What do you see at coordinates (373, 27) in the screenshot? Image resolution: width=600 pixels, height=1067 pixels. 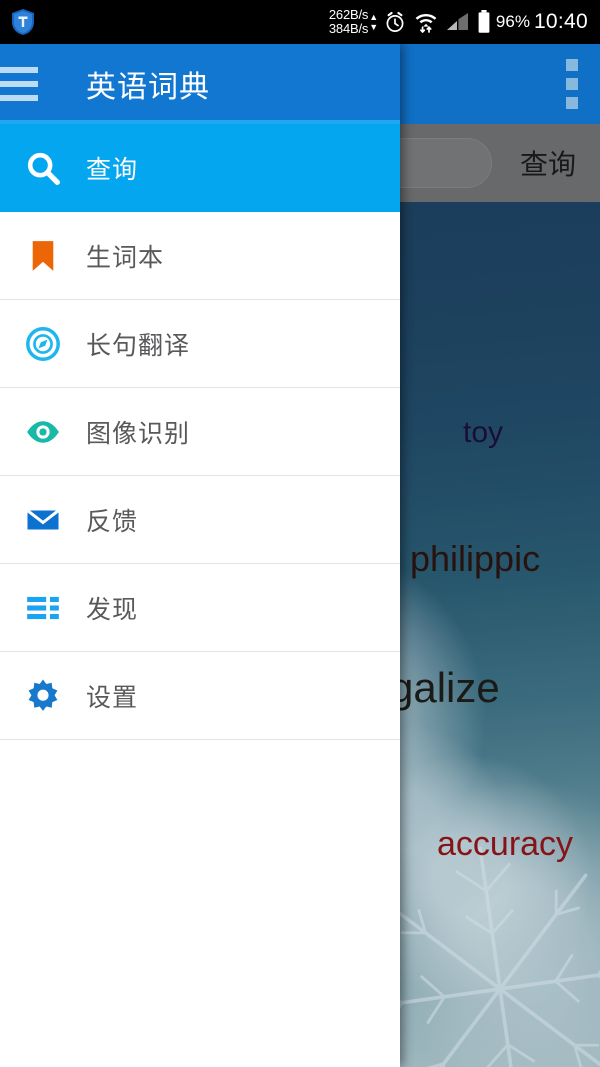 I see `download-arrow-icon: ▼` at bounding box center [373, 27].